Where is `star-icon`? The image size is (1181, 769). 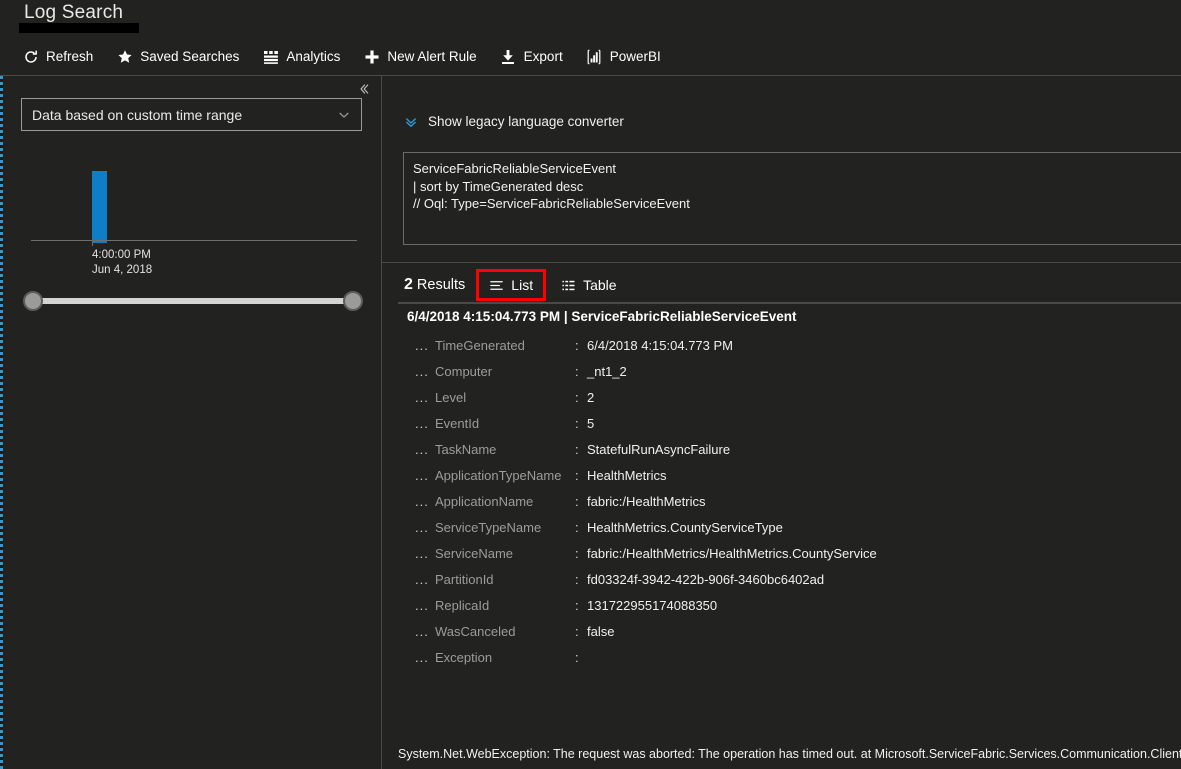
star-icon is located at coordinates (124, 56).